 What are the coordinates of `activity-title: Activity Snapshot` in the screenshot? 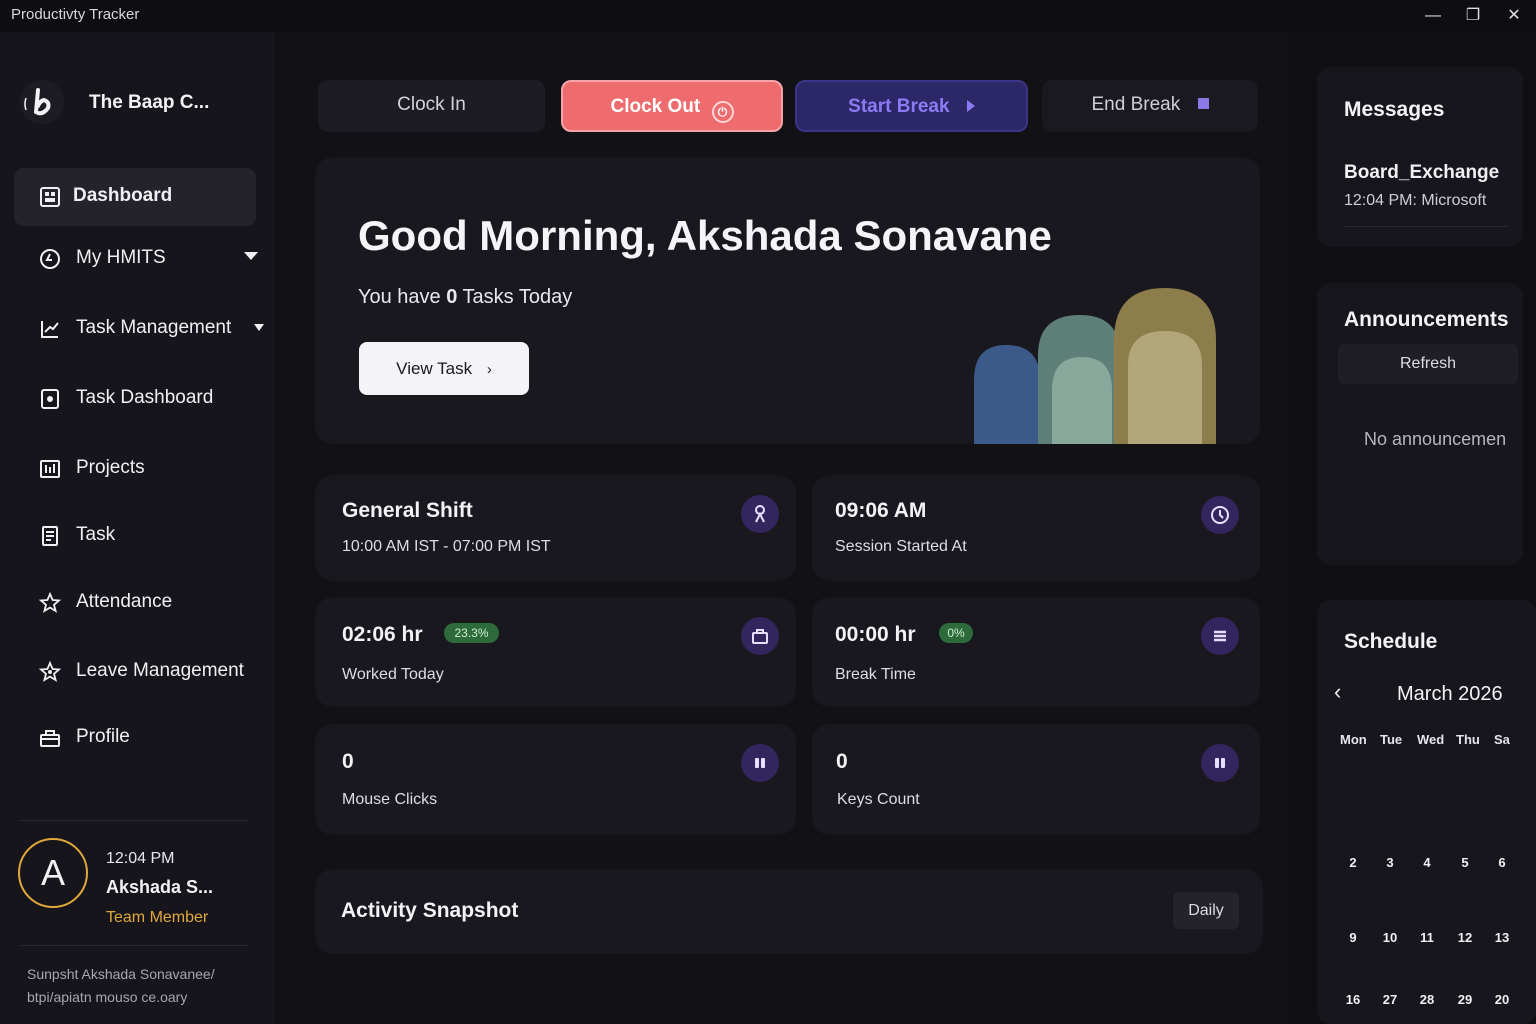 It's located at (430, 910).